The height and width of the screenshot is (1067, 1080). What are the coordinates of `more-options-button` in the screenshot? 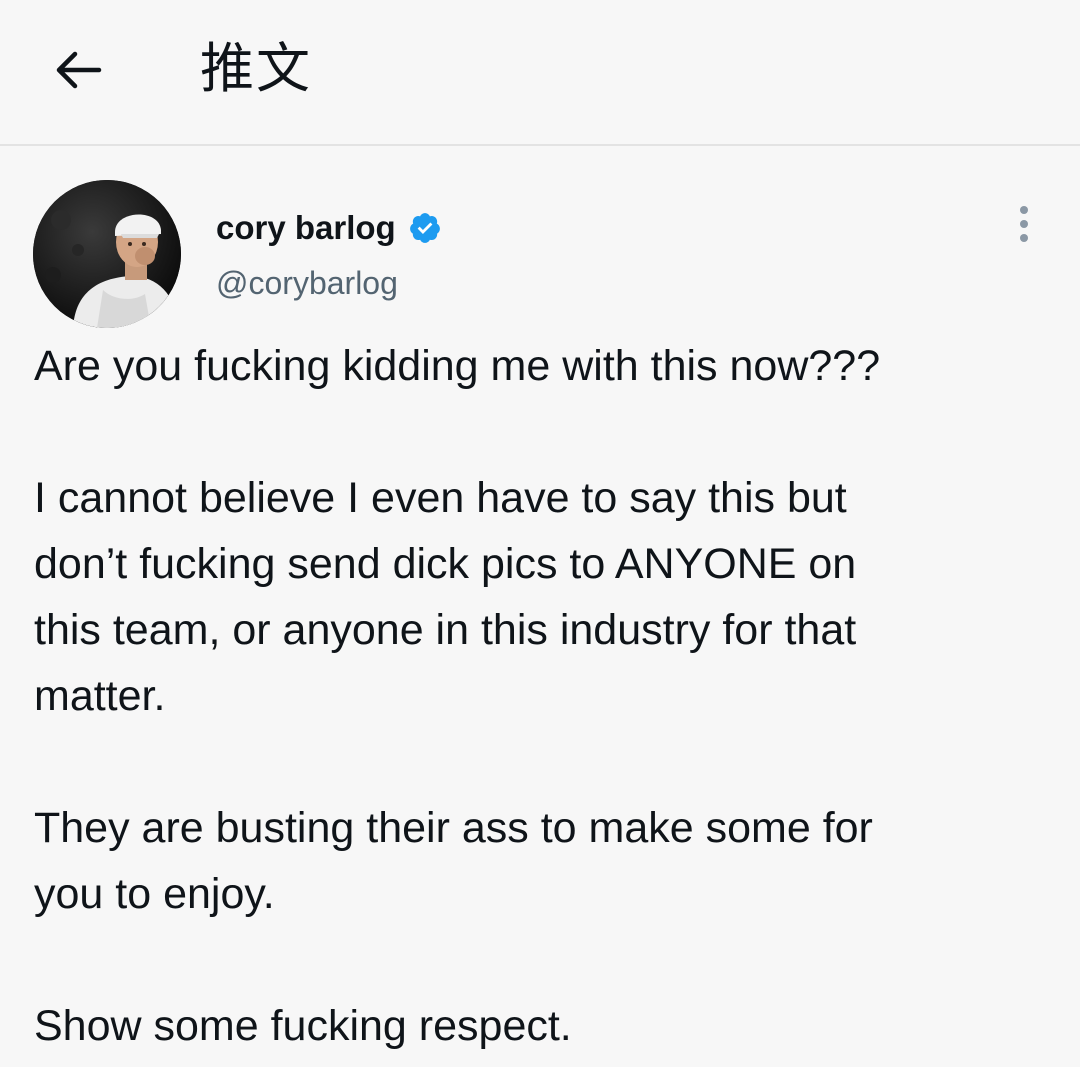 It's located at (1024, 224).